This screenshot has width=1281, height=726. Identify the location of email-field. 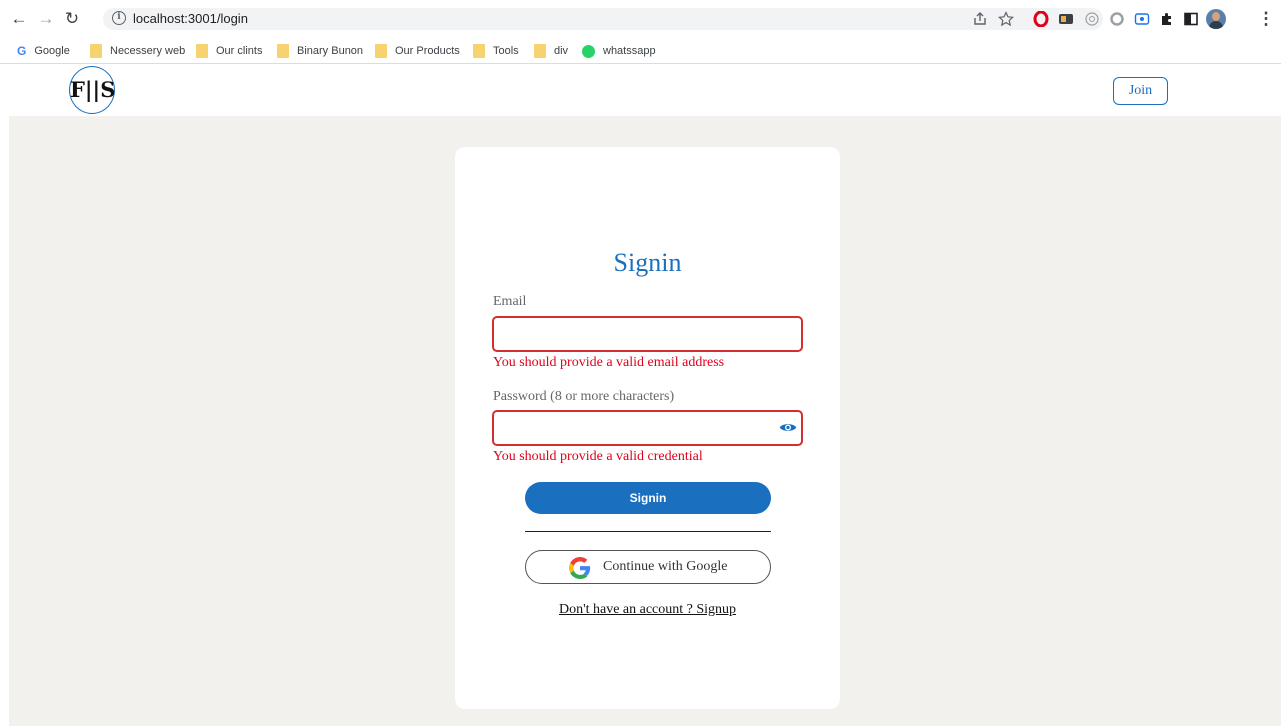
(647, 334).